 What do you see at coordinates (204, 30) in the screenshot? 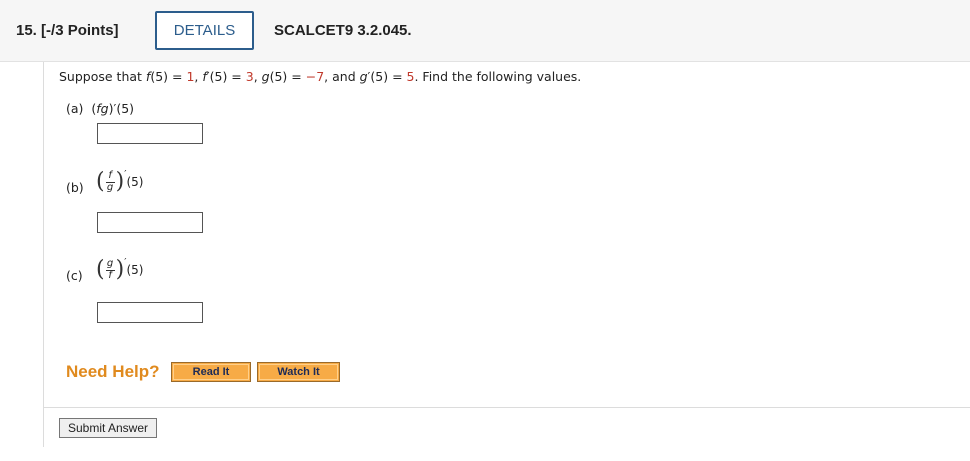
I see `details-button: DETAILS` at bounding box center [204, 30].